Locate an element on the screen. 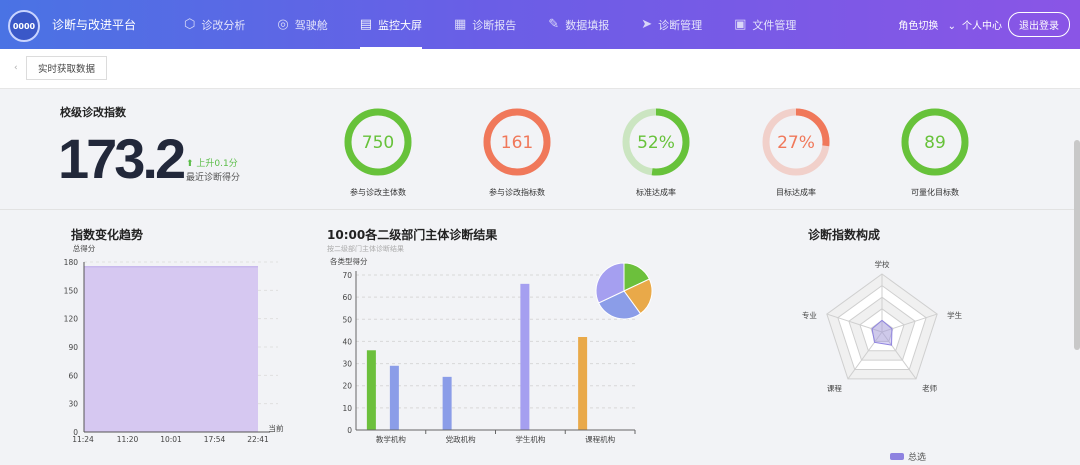  chevron-down-icon: ⌄ is located at coordinates (951, 26).